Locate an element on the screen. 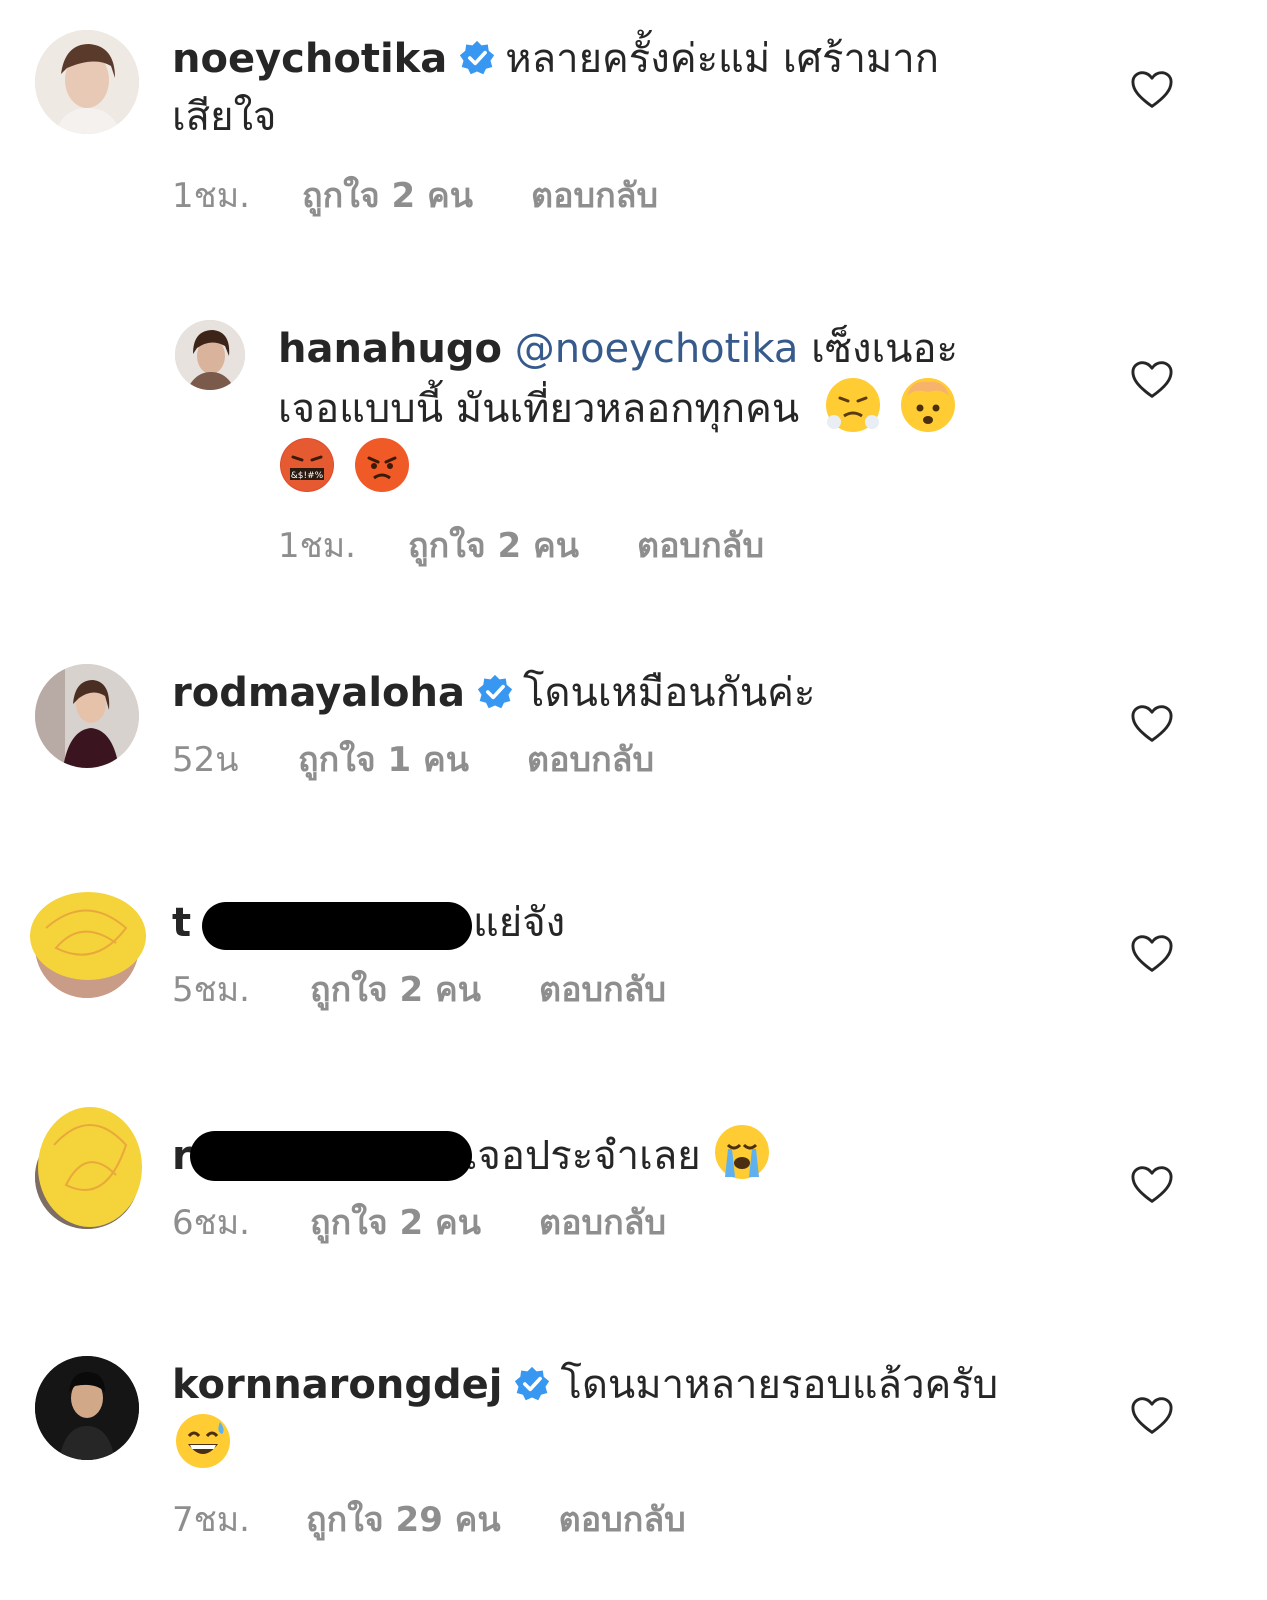 This screenshot has height=1600, width=1267. comment-text: เจอประจำเลย is located at coordinates (582, 1156).